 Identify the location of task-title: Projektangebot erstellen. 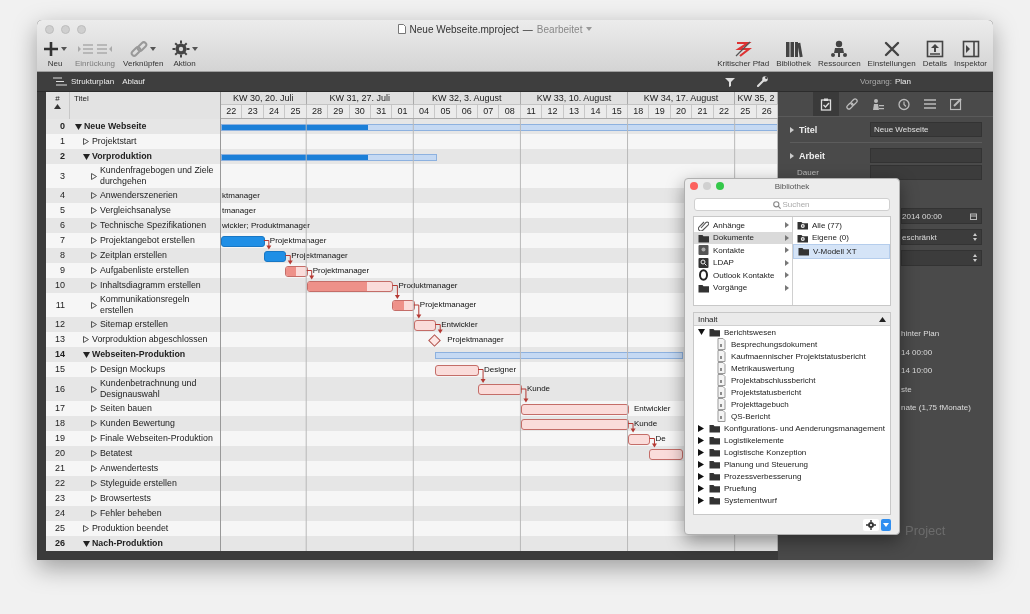
(147, 240).